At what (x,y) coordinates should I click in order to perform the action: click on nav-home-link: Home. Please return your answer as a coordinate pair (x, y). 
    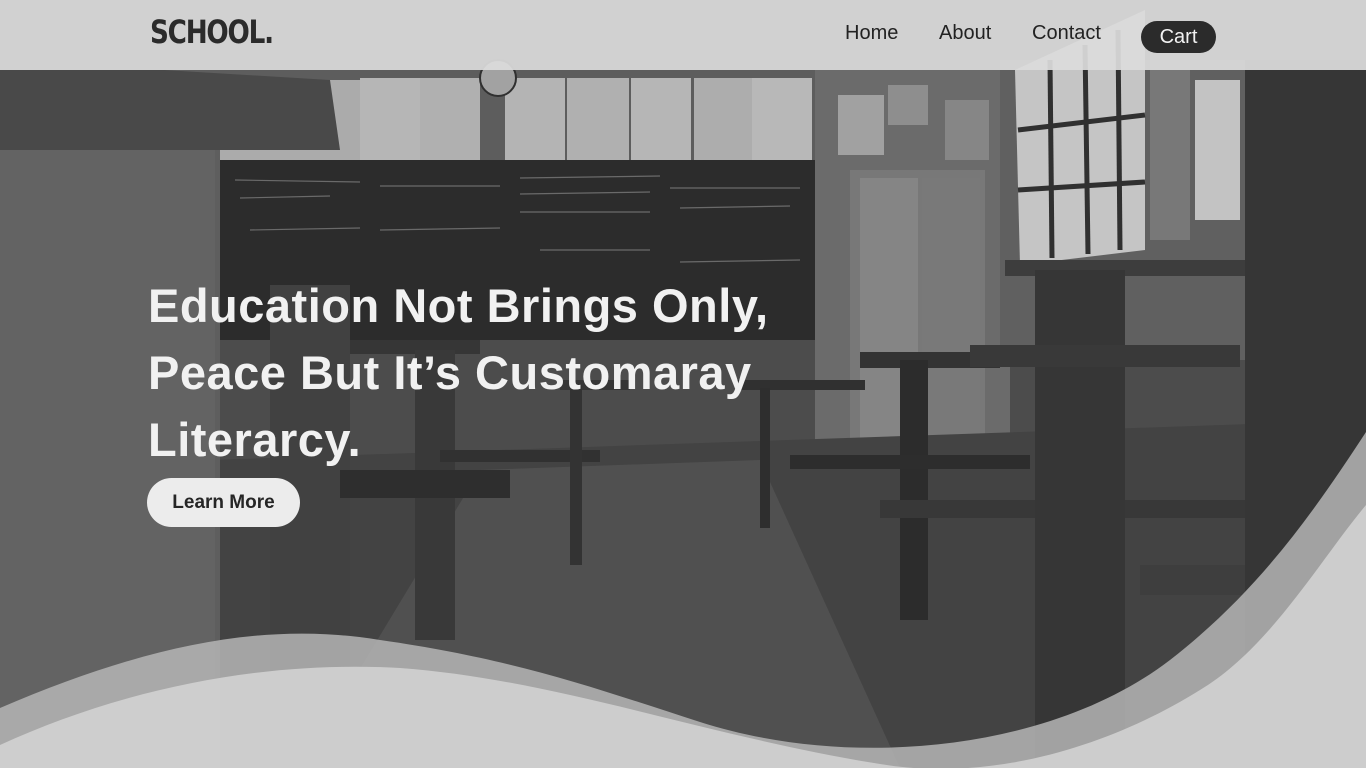
    Looking at the image, I should click on (871, 33).